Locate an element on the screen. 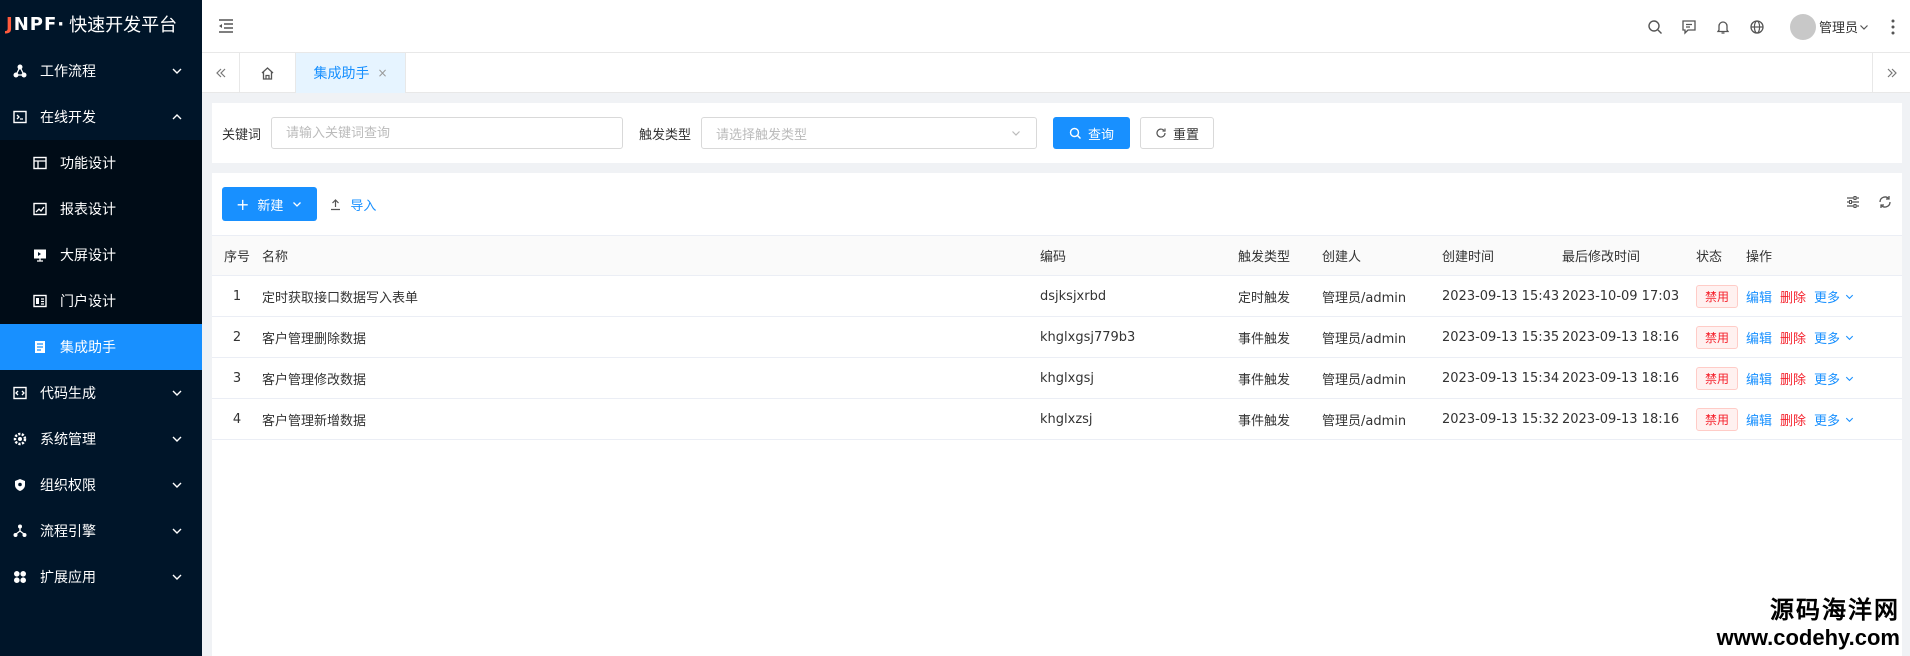  sidebar-item-org-permission: 组织权限 is located at coordinates (101, 485).